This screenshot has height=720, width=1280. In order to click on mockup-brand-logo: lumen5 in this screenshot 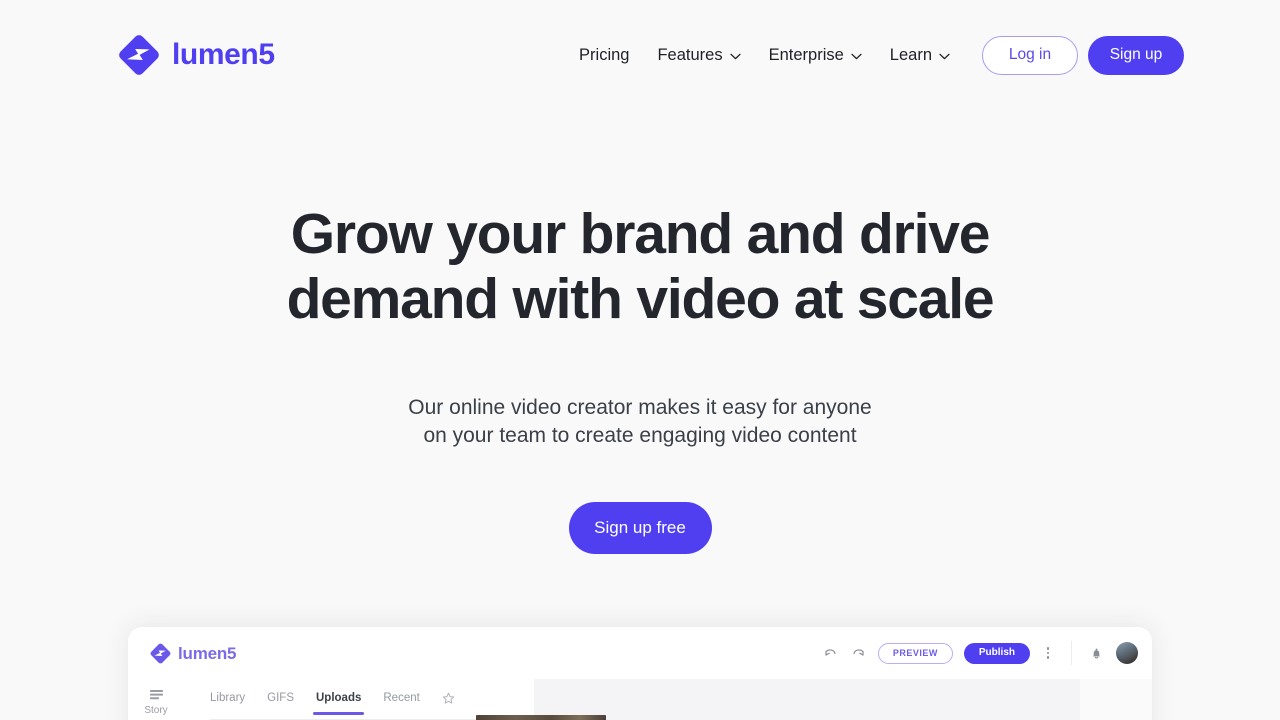, I will do `click(193, 653)`.